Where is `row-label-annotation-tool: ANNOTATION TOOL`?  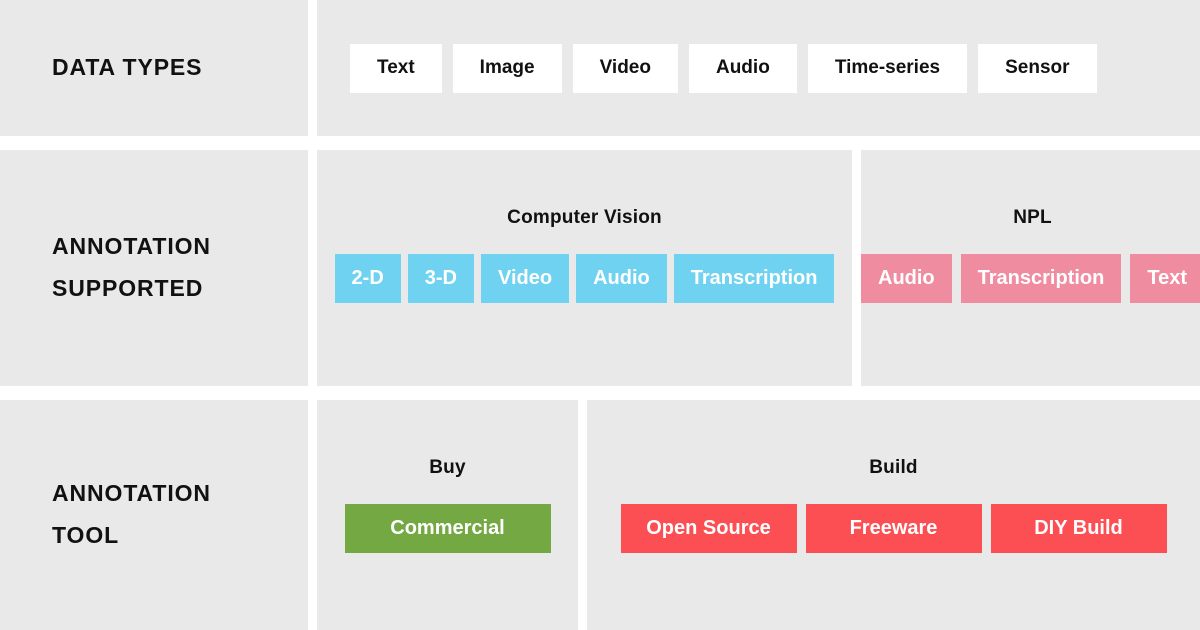
row-label-annotation-tool: ANNOTATION TOOL is located at coordinates (131, 514).